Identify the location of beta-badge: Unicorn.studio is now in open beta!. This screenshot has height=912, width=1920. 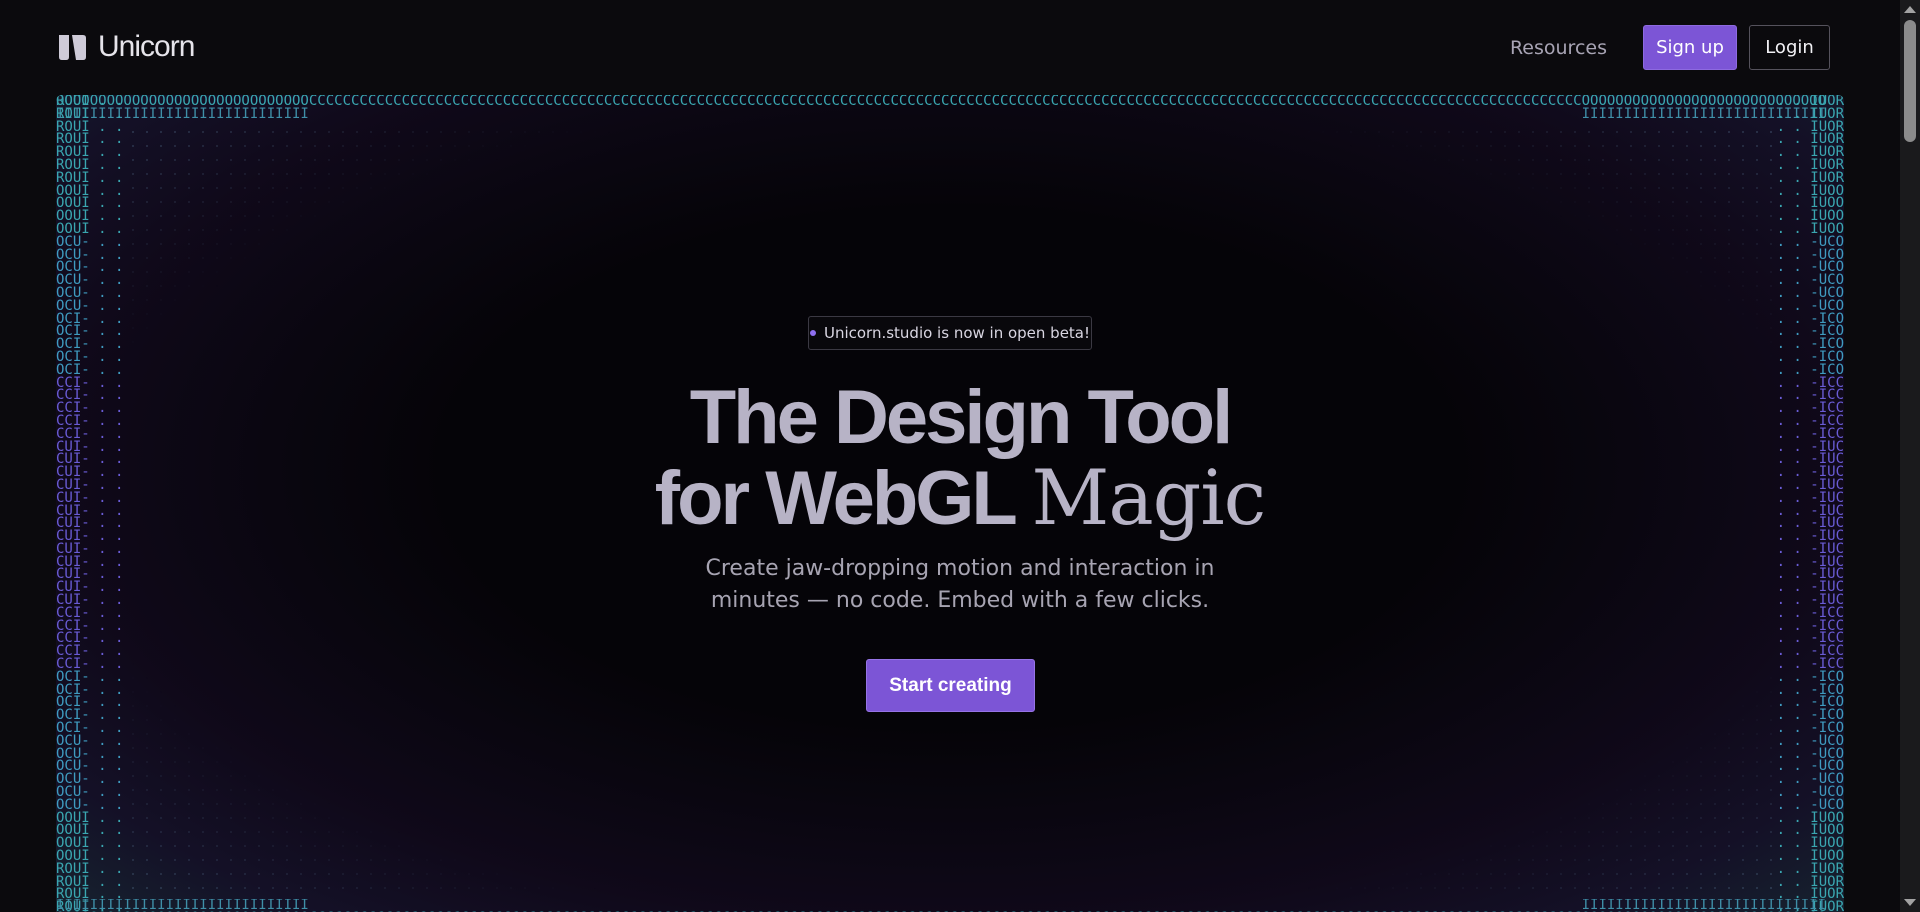
(950, 333).